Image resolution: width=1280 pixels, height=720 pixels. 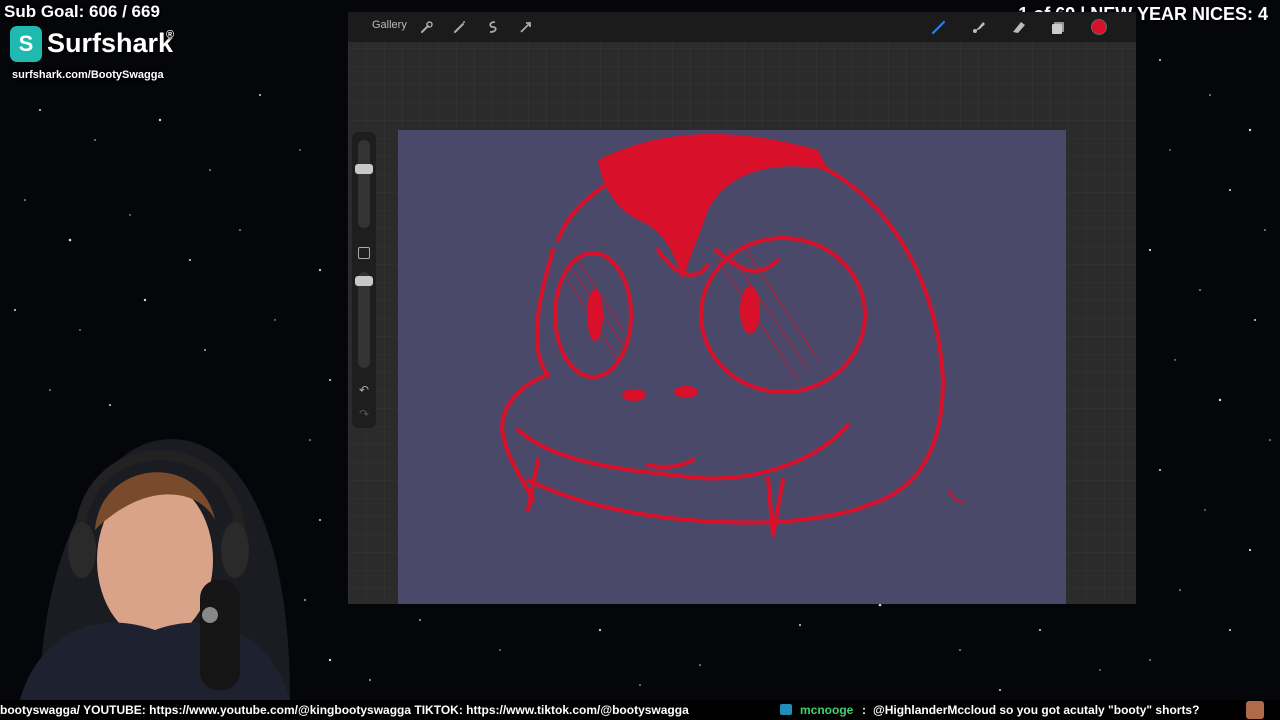 I want to click on wrench-icon, so click(x=427, y=27).